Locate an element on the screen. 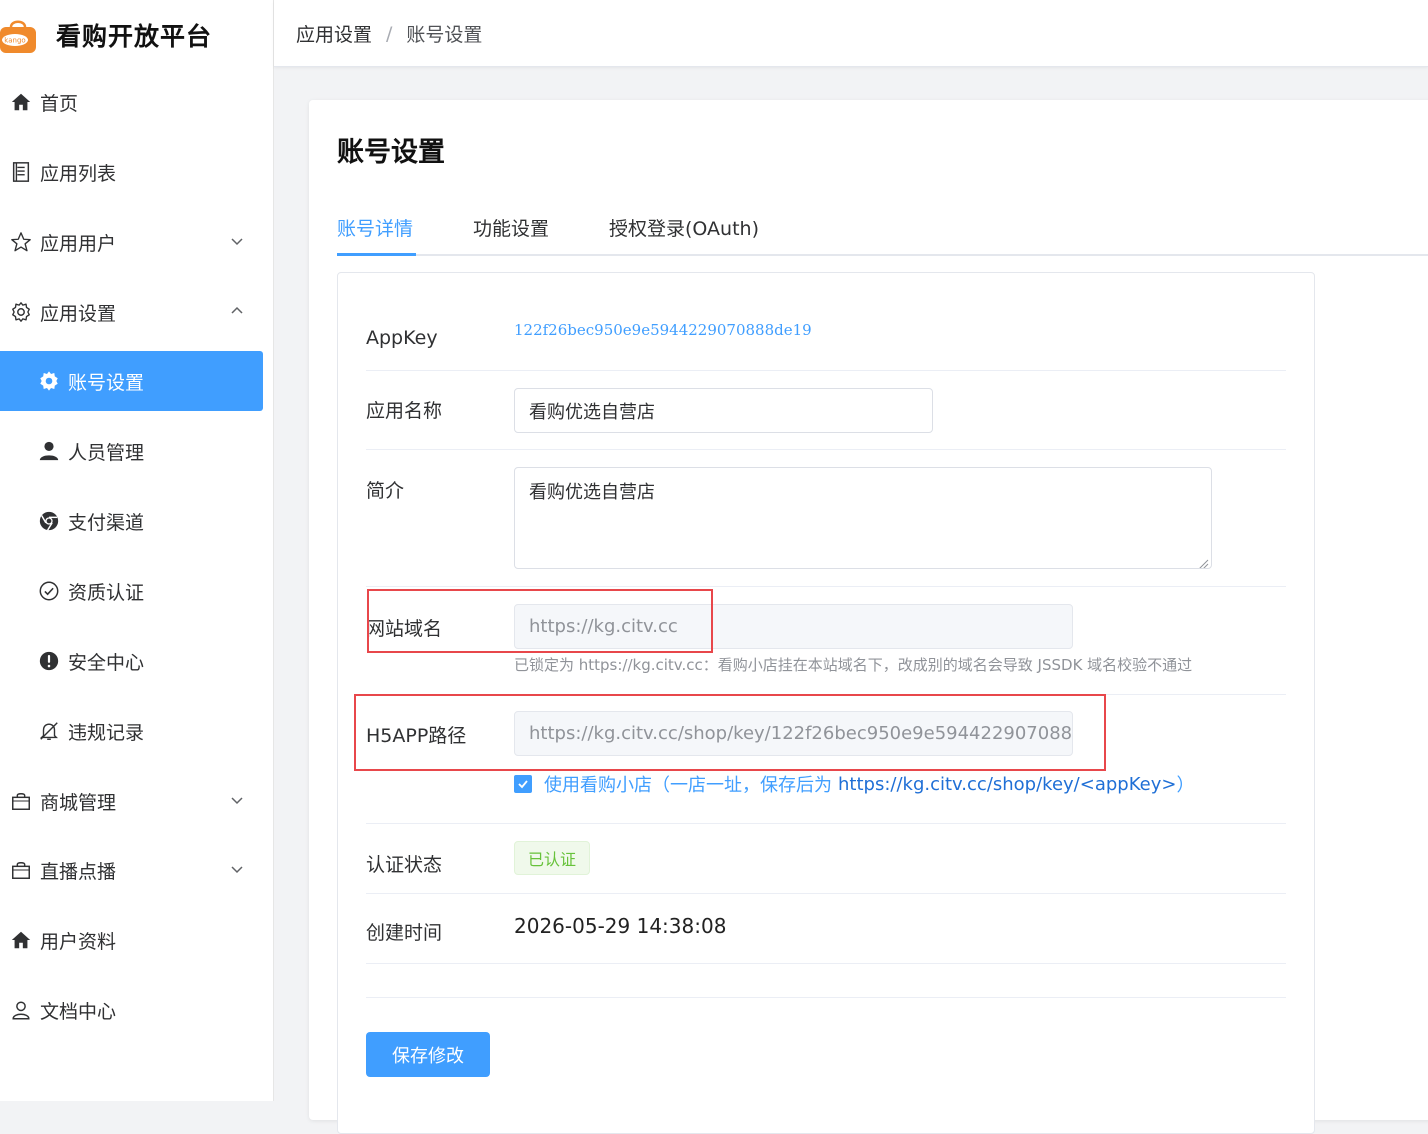 Image resolution: width=1428 pixels, height=1134 pixels. app-name-value: 看购优选自营店 is located at coordinates (592, 412).